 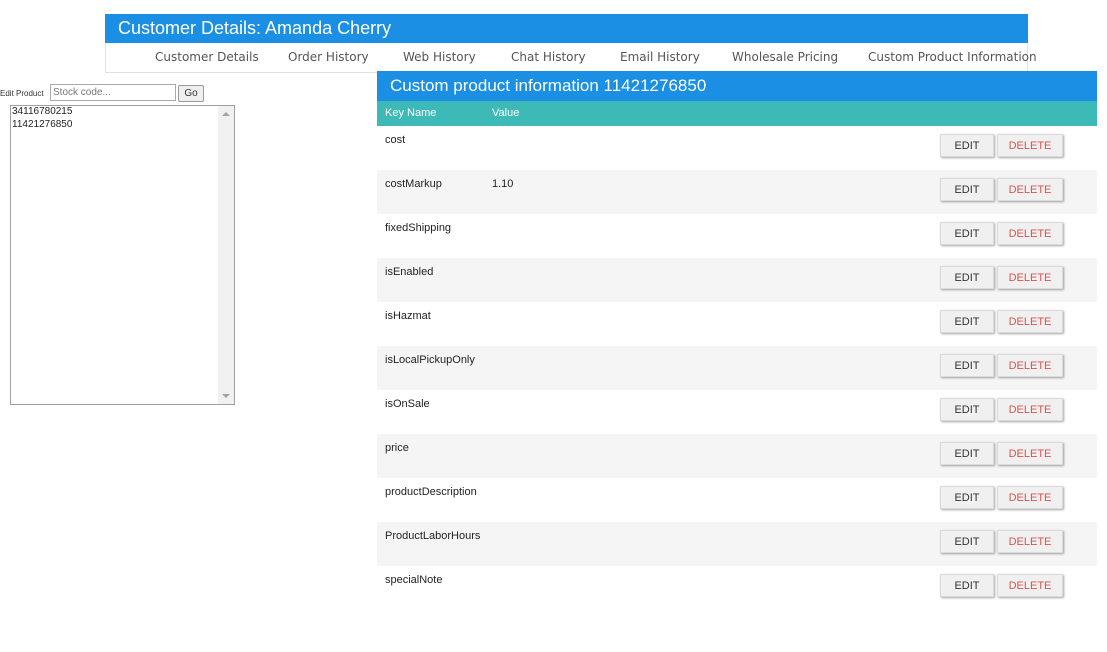 I want to click on tab-email-history: Email History, so click(x=660, y=57).